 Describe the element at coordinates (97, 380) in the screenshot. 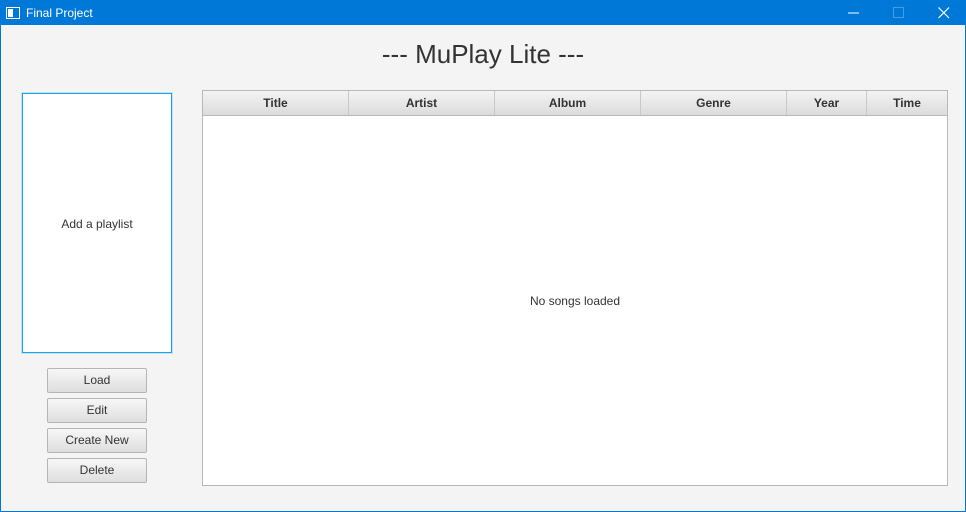

I see `load-button: Load` at that location.